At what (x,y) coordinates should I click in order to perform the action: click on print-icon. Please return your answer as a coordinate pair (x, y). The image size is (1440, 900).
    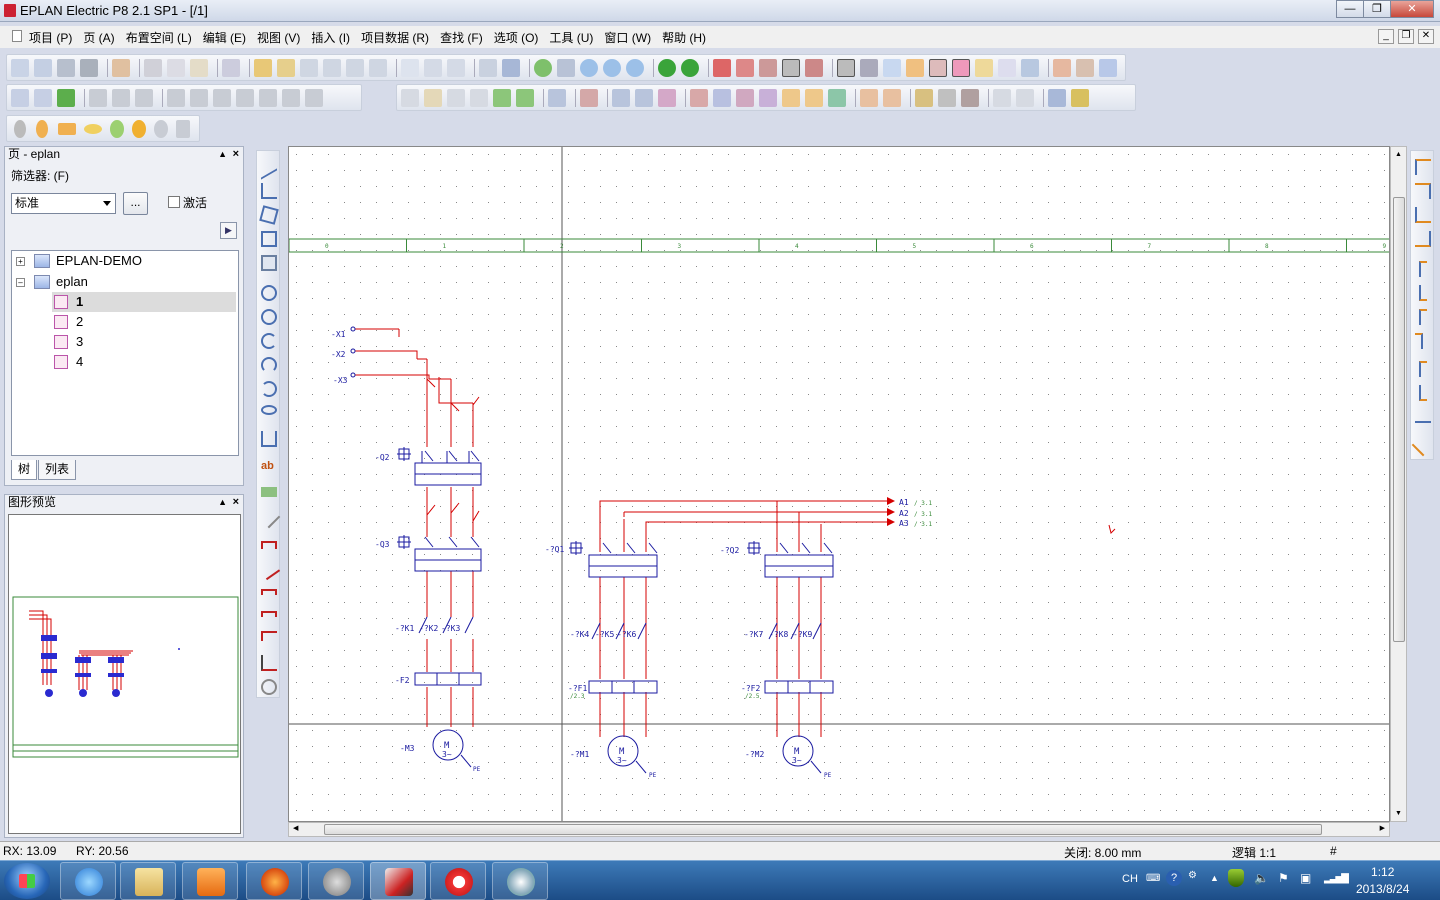
    Looking at the image, I should click on (66, 67).